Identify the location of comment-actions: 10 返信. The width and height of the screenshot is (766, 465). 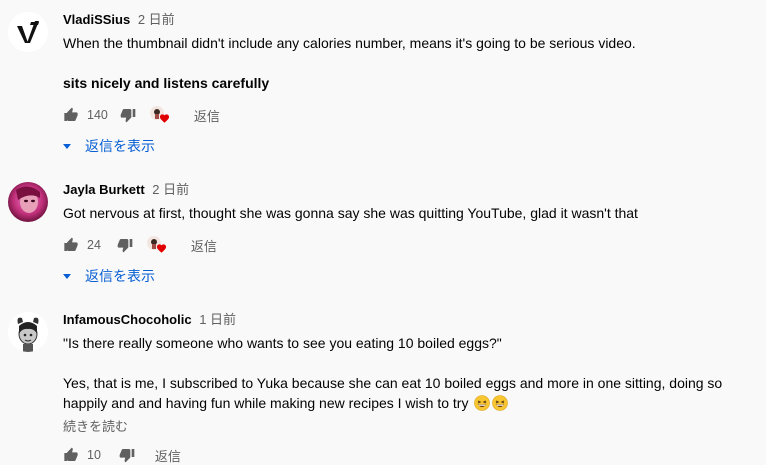
(122, 455).